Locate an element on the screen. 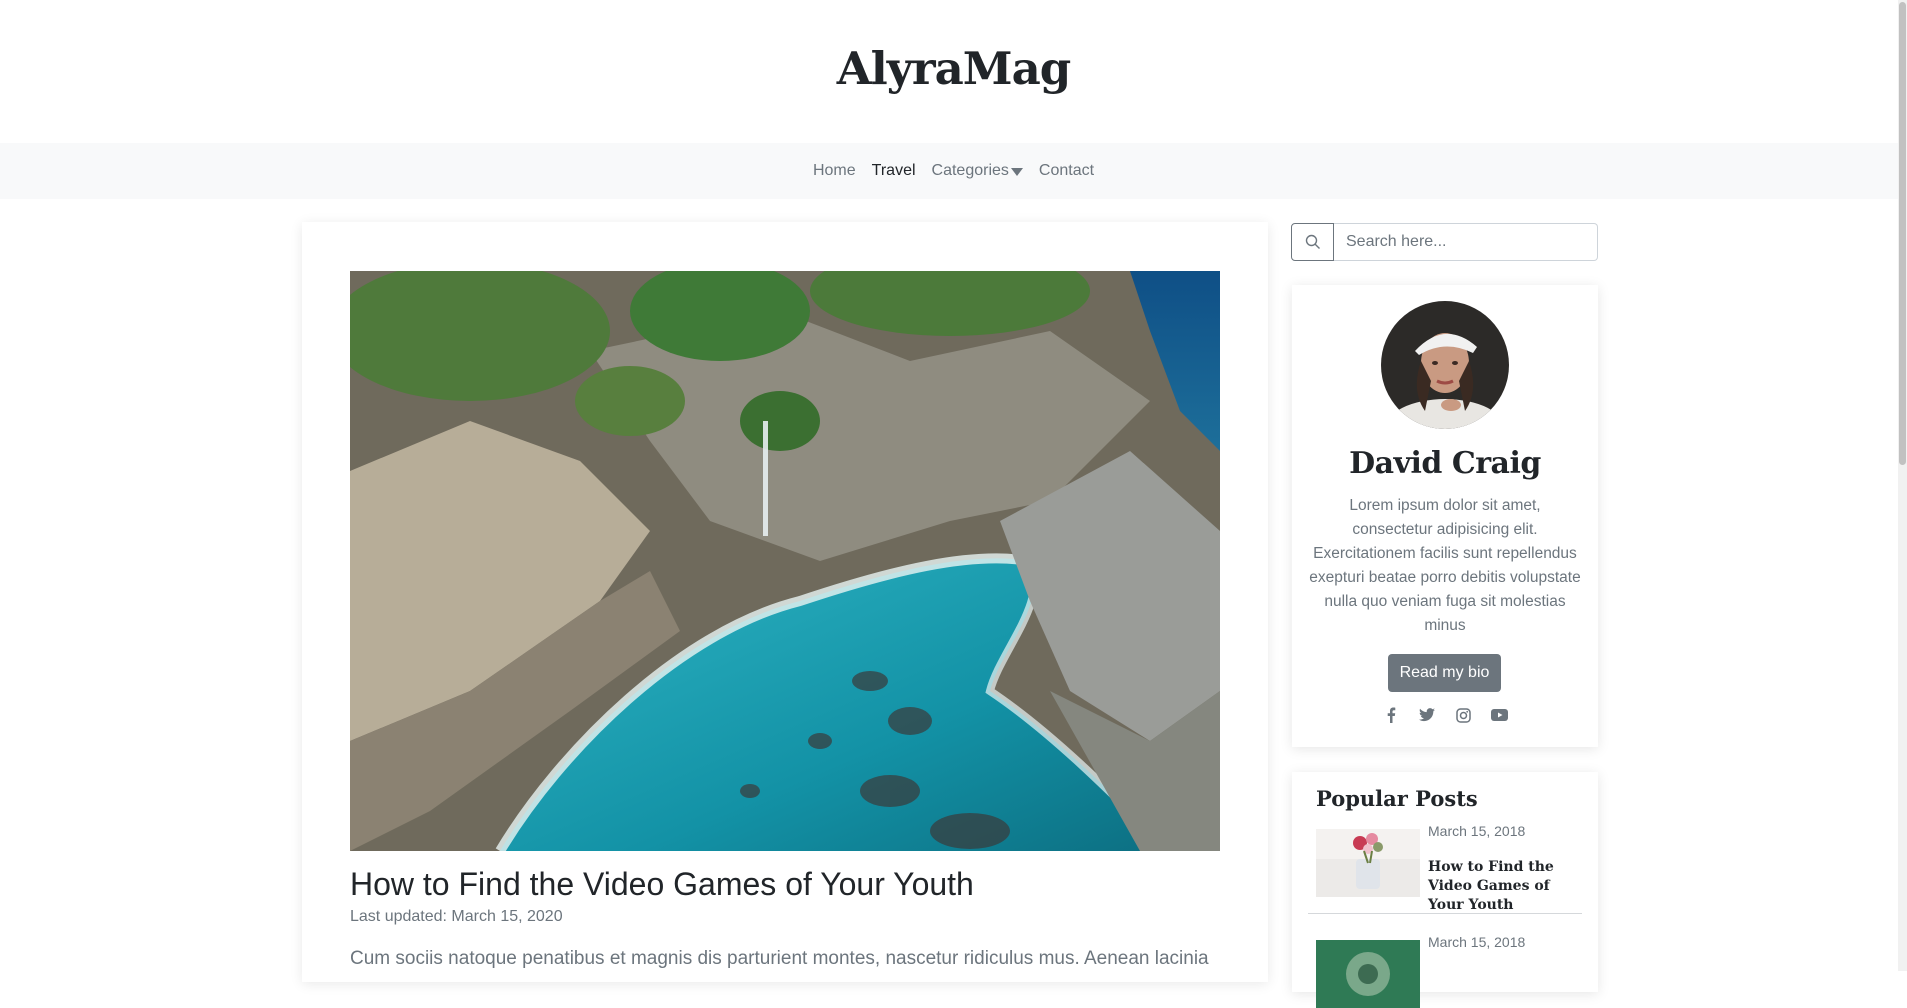 Image resolution: width=1907 pixels, height=1008 pixels. nav-categories: Categories is located at coordinates (977, 171).